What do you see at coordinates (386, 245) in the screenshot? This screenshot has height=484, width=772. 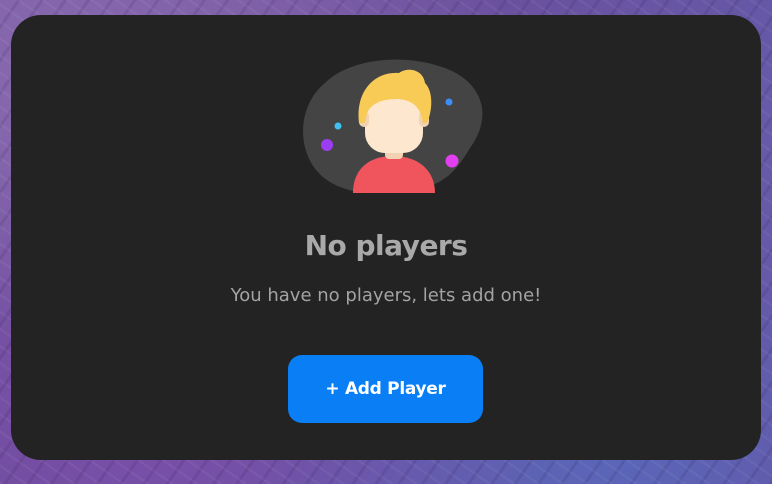 I see `empty-state-title: No players` at bounding box center [386, 245].